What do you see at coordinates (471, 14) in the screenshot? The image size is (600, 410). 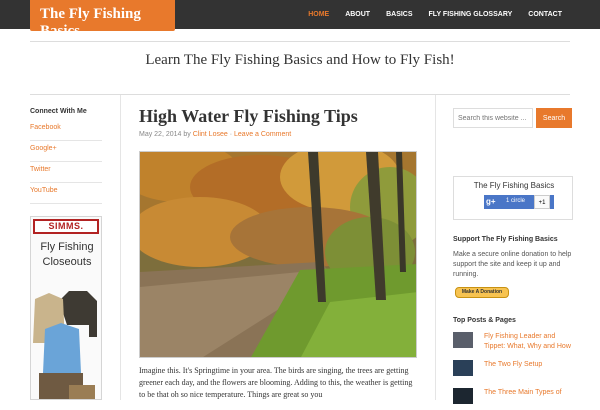 I see `nav-glossary: FLY FISHING GLOSSARY` at bounding box center [471, 14].